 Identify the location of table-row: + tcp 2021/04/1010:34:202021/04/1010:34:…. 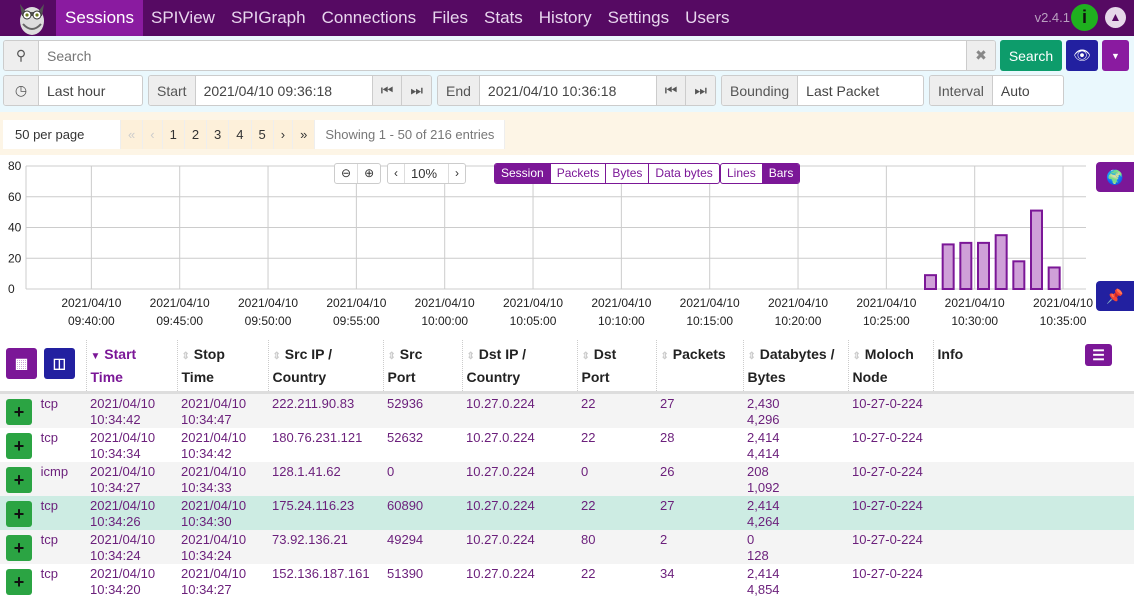
(567, 581).